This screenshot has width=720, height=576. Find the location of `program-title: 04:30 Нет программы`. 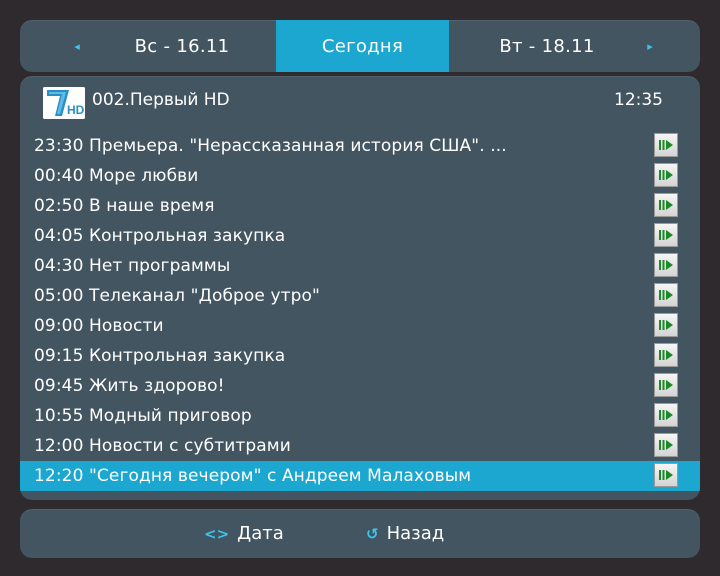

program-title: 04:30 Нет программы is located at coordinates (132, 266).